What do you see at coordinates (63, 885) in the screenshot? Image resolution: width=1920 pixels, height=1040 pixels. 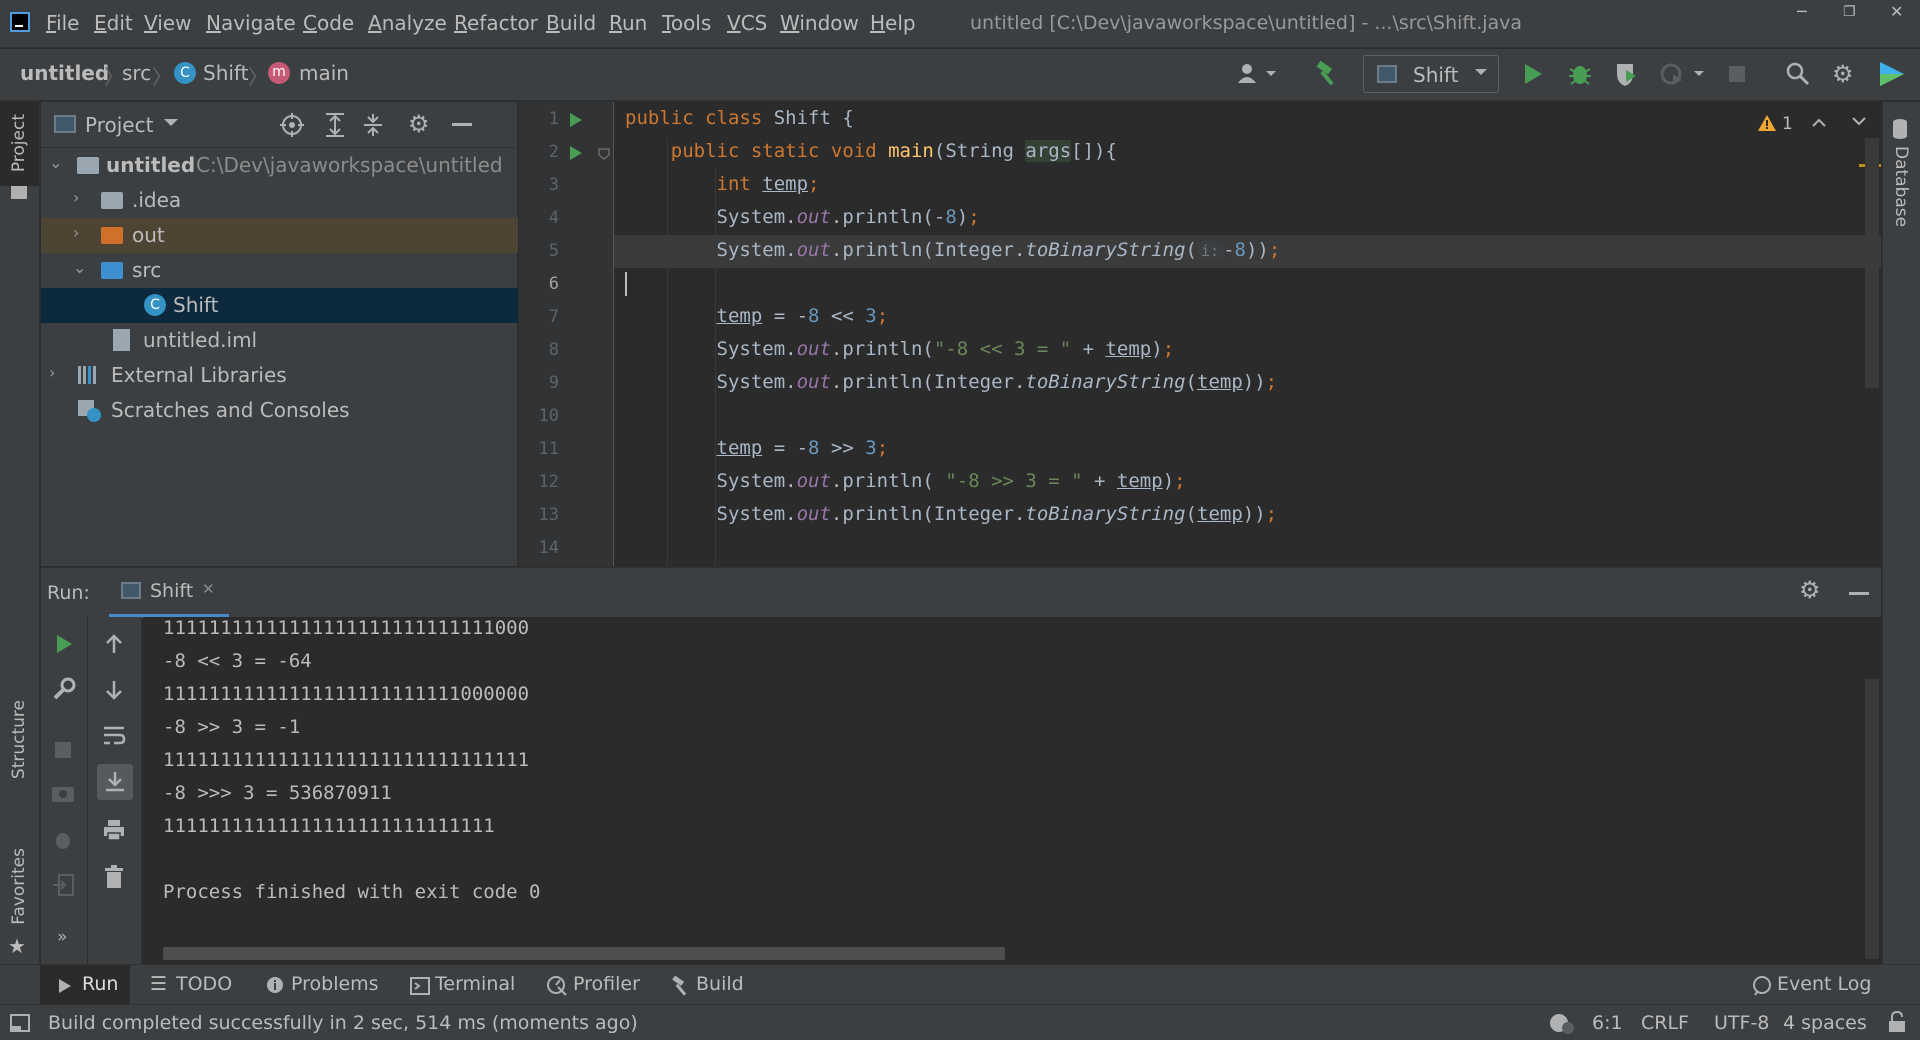 I see `exit-icon` at bounding box center [63, 885].